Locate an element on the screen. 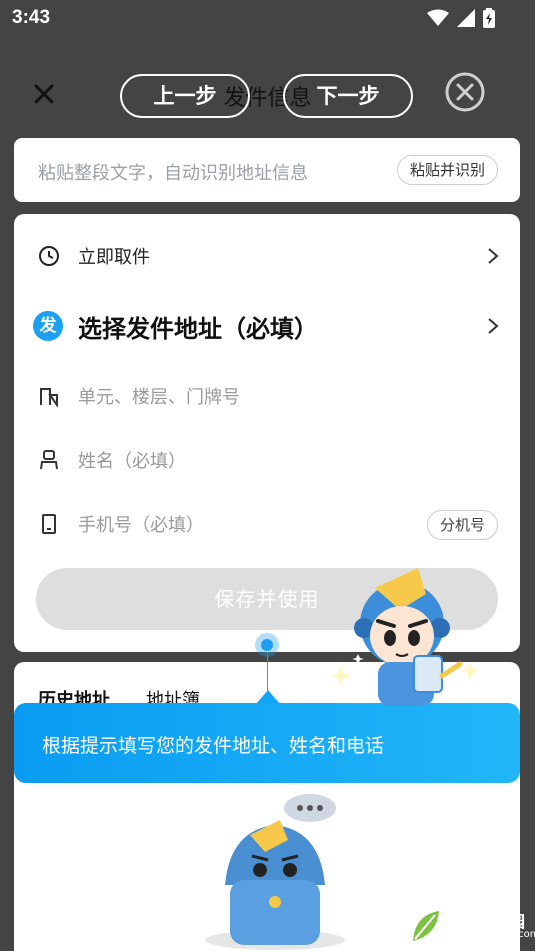 The width and height of the screenshot is (535, 951). paste-placeholder: 粘贴整段文字，自动识别地址信息 is located at coordinates (173, 173).